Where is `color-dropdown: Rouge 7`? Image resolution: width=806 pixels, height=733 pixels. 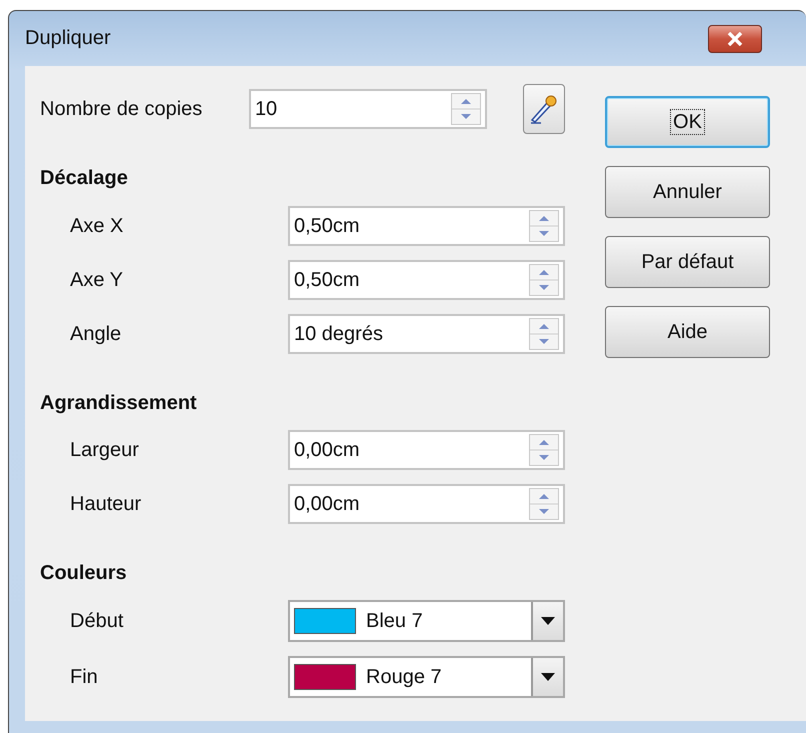
color-dropdown: Rouge 7 is located at coordinates (426, 677).